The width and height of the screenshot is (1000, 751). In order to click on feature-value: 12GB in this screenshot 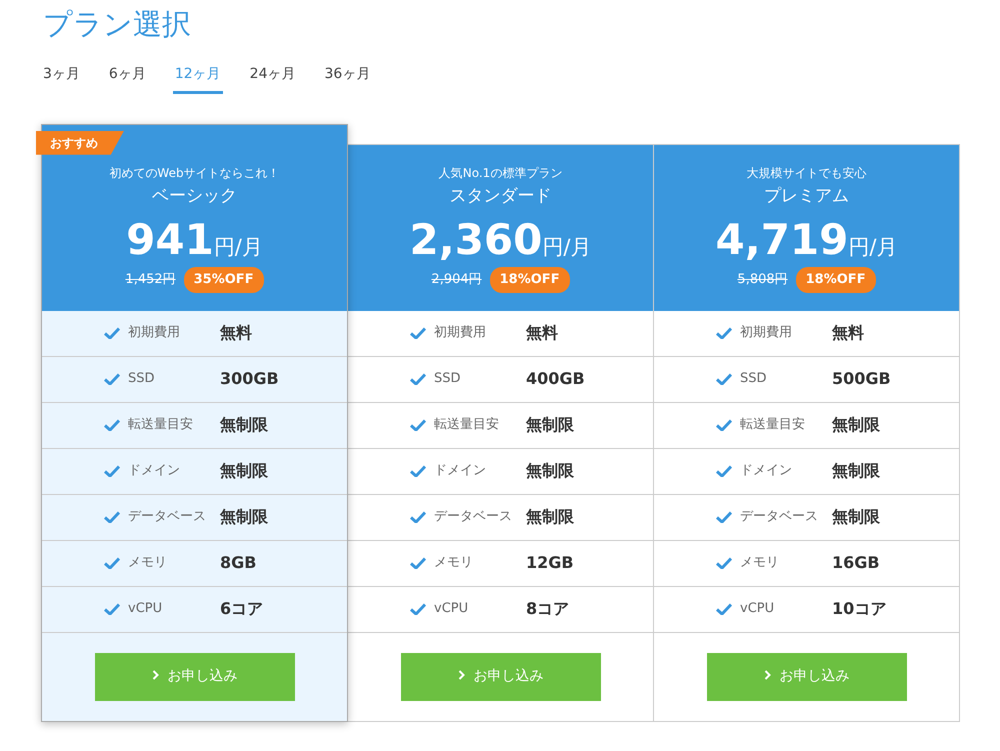, I will do `click(550, 563)`.